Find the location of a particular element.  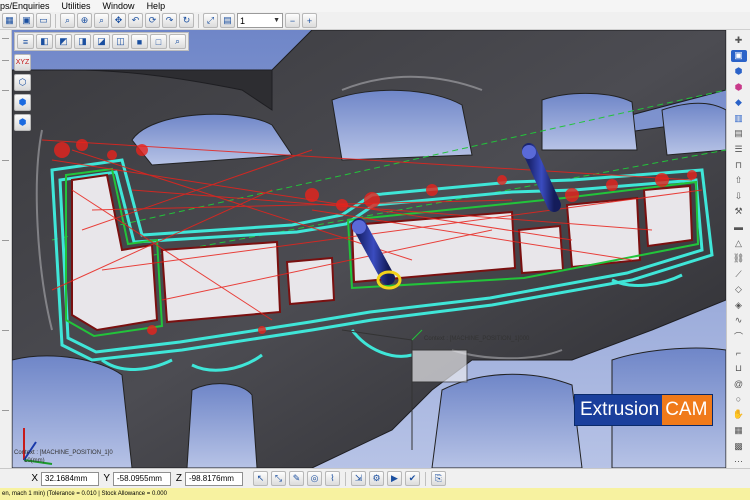

mesh2-icon: ▩ is located at coordinates (739, 446).